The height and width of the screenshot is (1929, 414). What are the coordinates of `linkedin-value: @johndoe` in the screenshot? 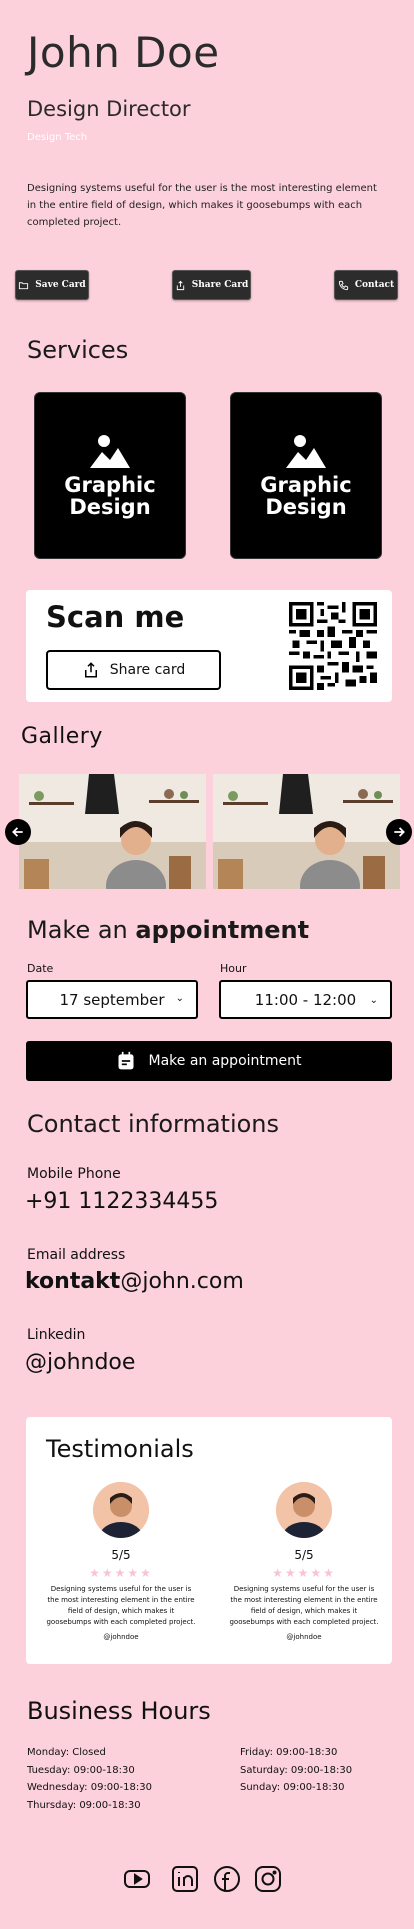 It's located at (80, 1362).